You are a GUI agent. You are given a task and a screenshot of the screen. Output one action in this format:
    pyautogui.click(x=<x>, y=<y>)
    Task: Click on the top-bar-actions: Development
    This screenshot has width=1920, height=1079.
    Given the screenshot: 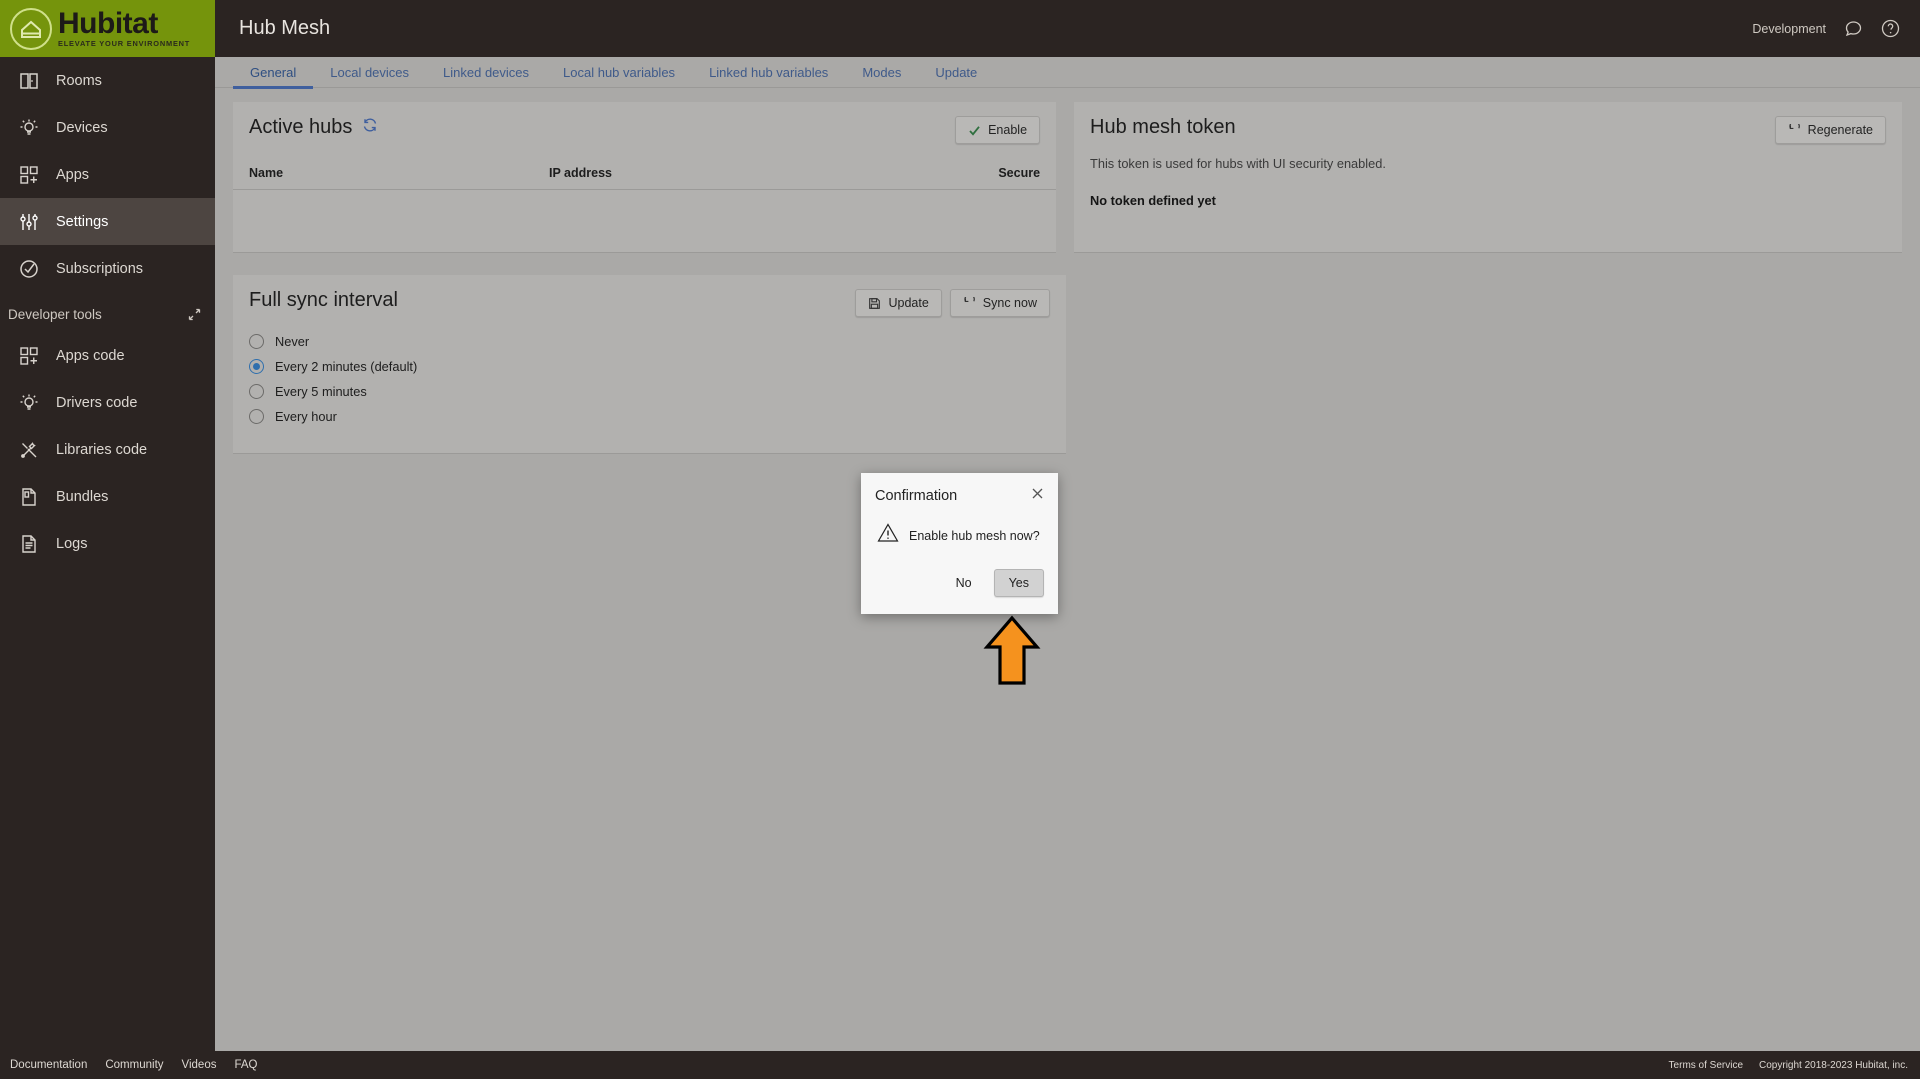 What is the action you would take?
    pyautogui.click(x=1836, y=28)
    